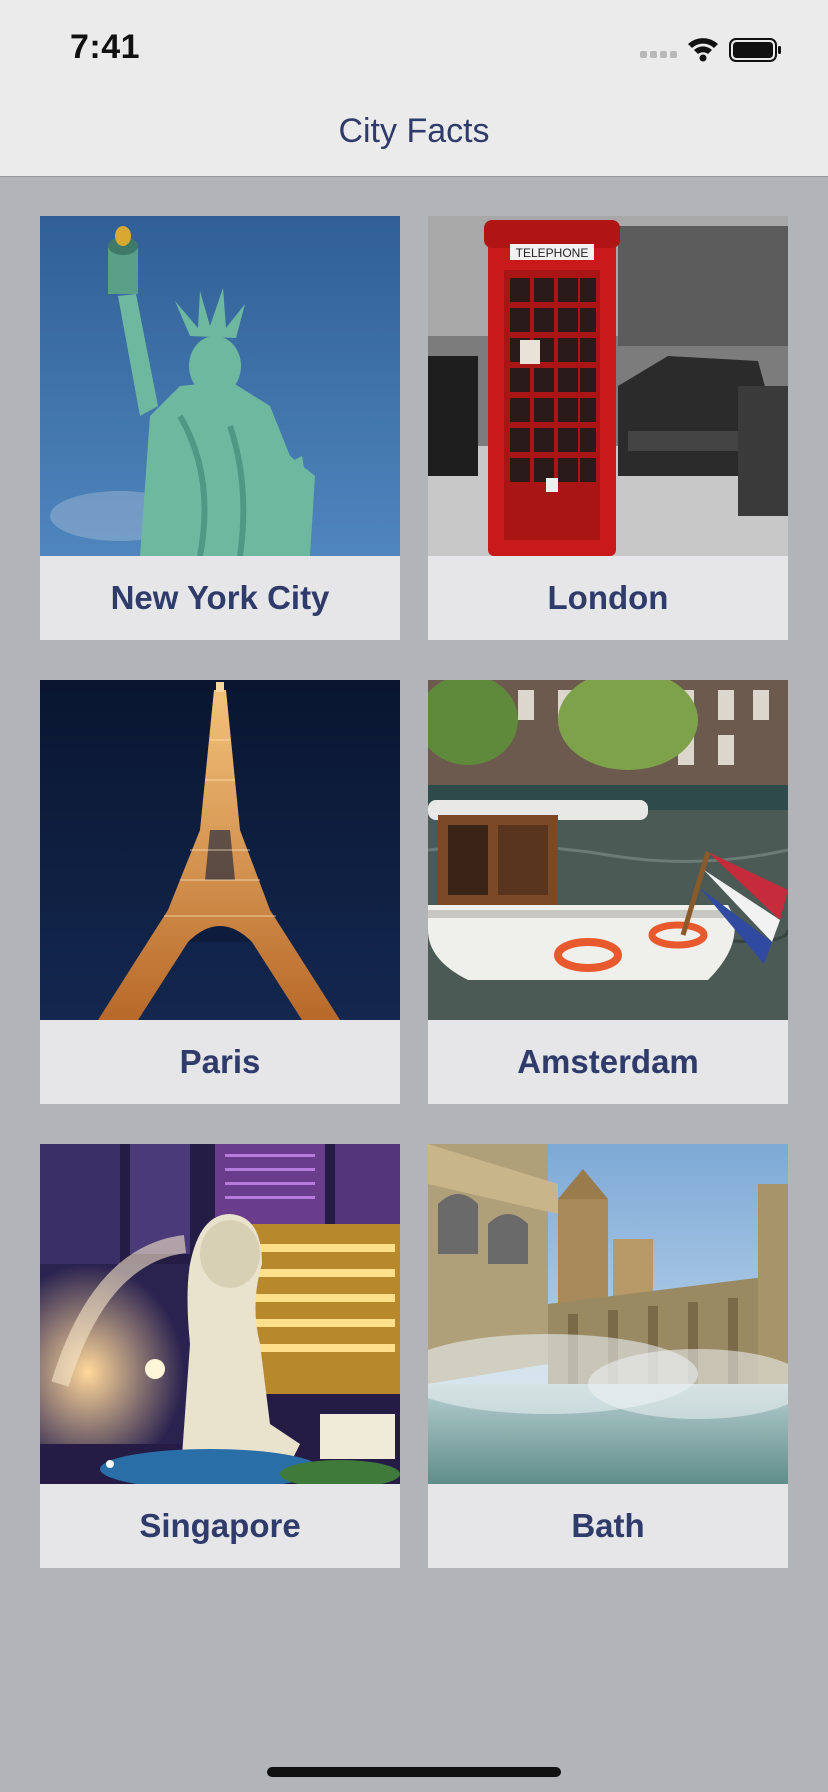  What do you see at coordinates (608, 1061) in the screenshot?
I see `city-name: Amsterdam` at bounding box center [608, 1061].